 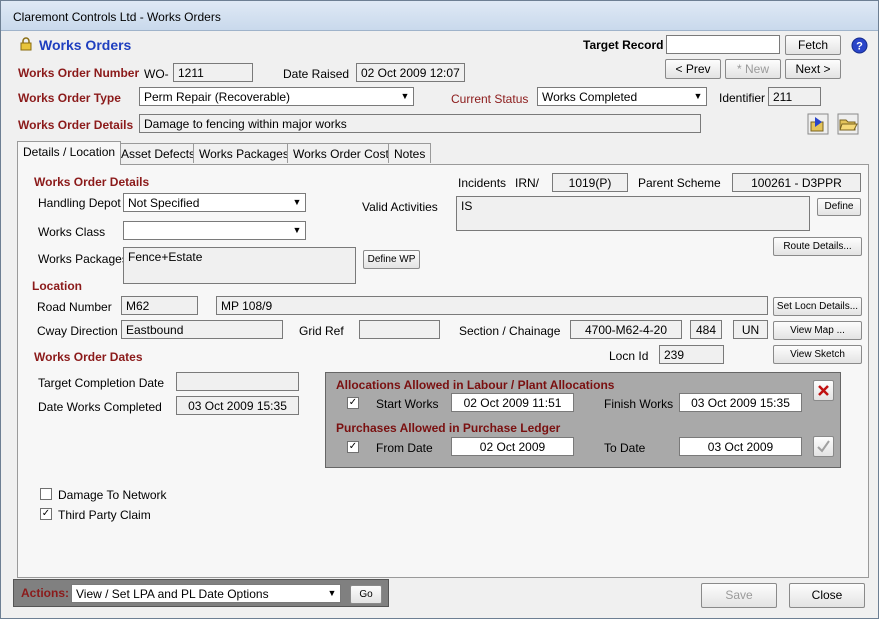 I want to click on fetch-button: Fetch, so click(x=813, y=45).